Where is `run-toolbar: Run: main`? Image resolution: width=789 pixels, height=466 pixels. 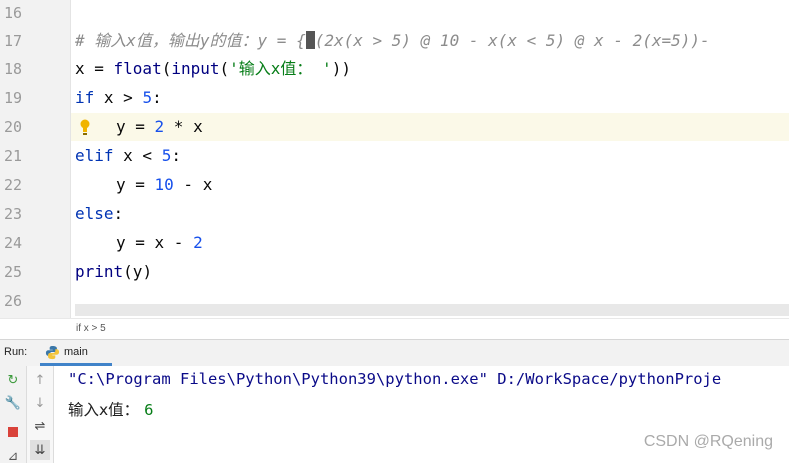
run-toolbar: Run: main is located at coordinates (394, 353).